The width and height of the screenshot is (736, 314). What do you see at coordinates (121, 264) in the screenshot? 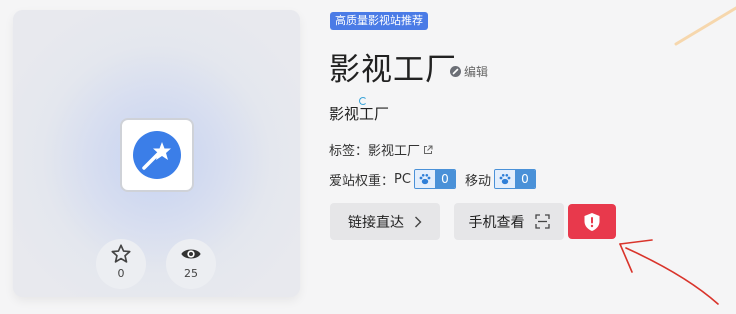
I see `favorite-stat: 0` at bounding box center [121, 264].